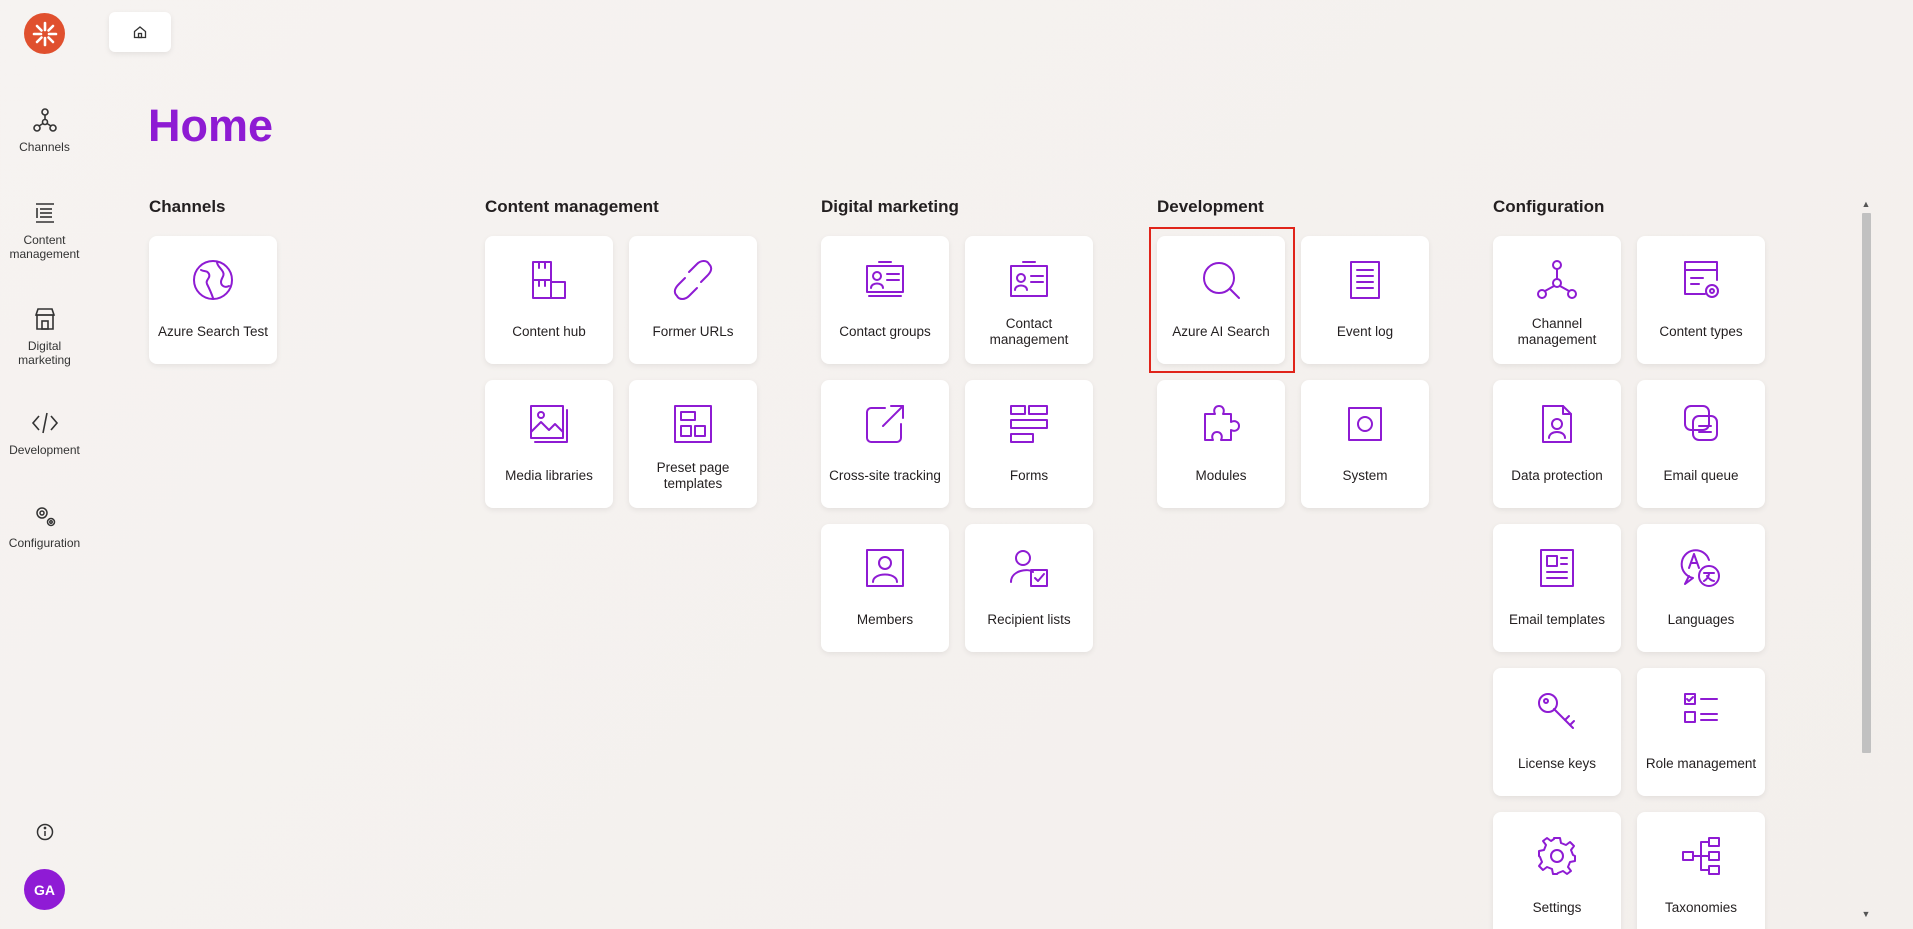  Describe the element at coordinates (1221, 331) in the screenshot. I see `tile-label: Azure AI Search` at that location.